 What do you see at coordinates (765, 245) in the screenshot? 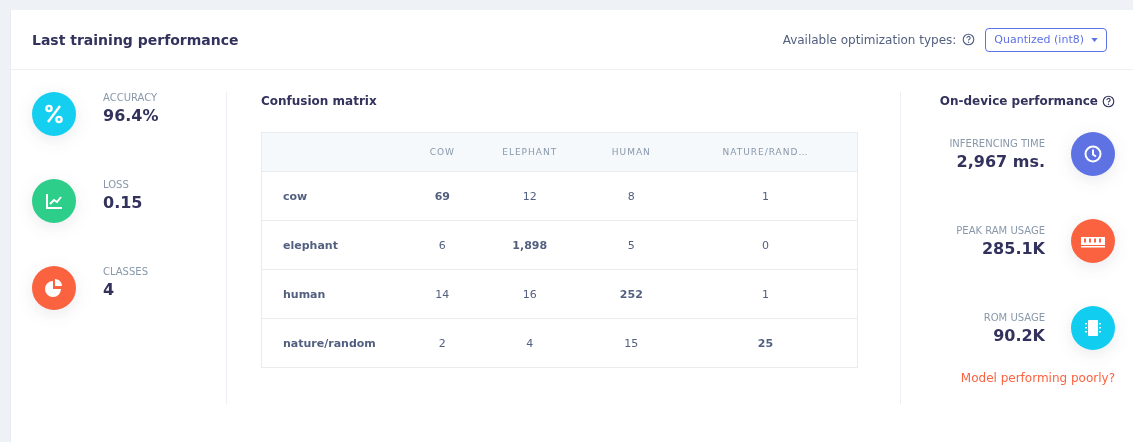
I see `table-cell: 0` at bounding box center [765, 245].